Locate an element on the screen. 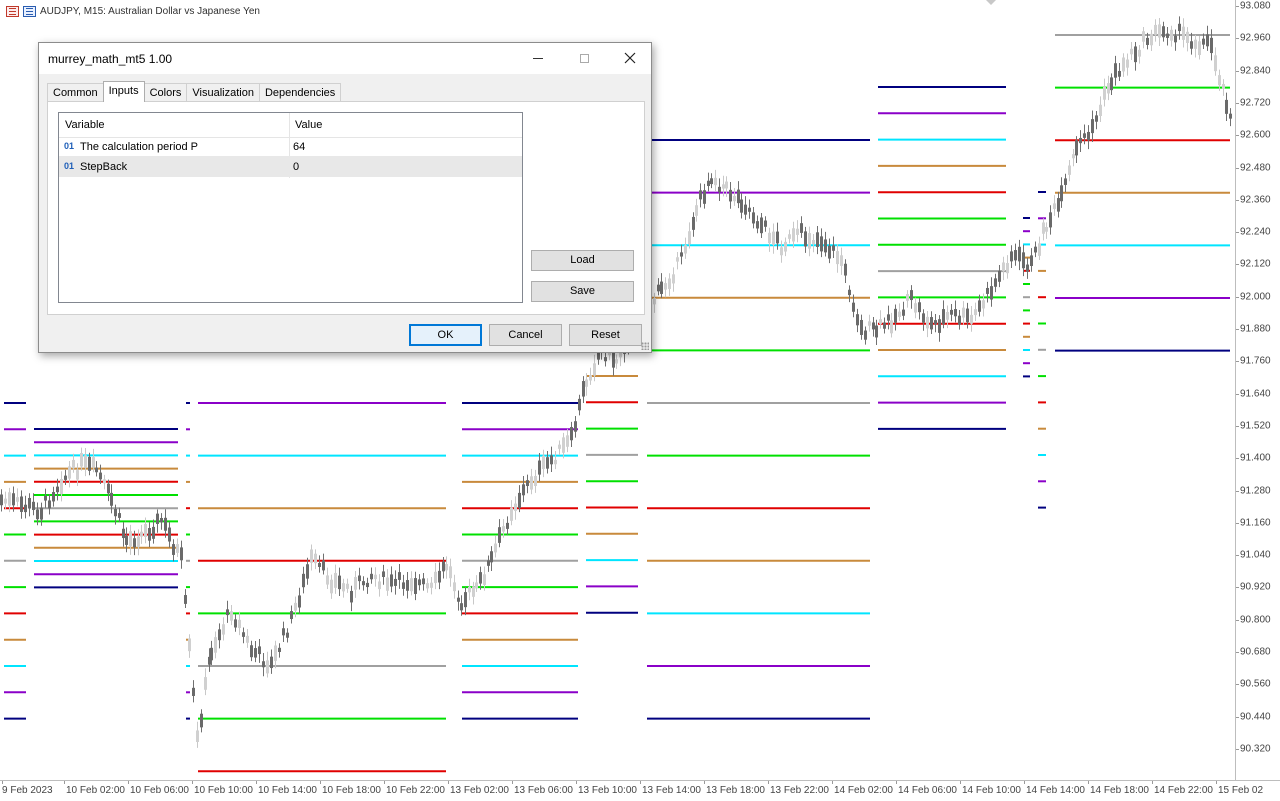  table-row: 01 StepBack 0 is located at coordinates (290, 167).